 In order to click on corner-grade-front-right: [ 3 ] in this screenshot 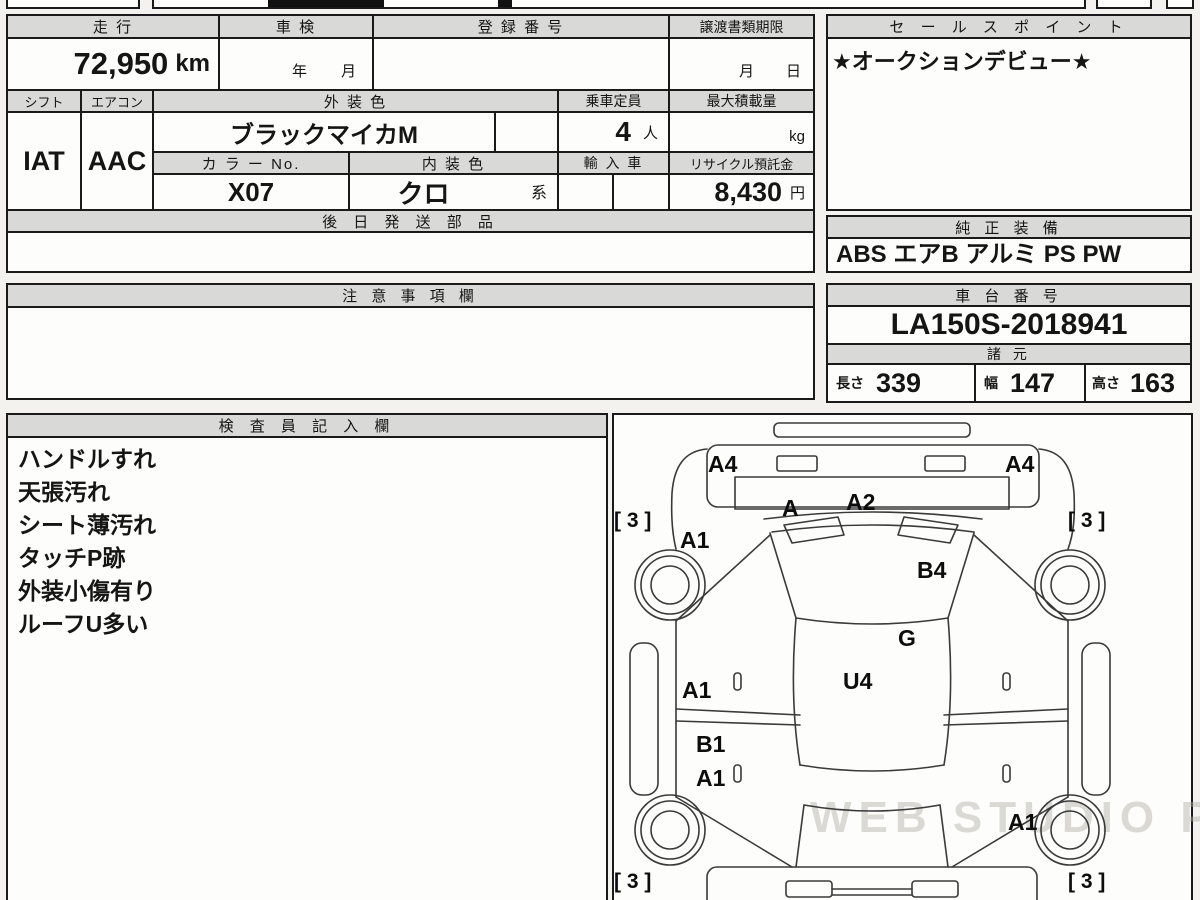, I will do `click(1087, 520)`.